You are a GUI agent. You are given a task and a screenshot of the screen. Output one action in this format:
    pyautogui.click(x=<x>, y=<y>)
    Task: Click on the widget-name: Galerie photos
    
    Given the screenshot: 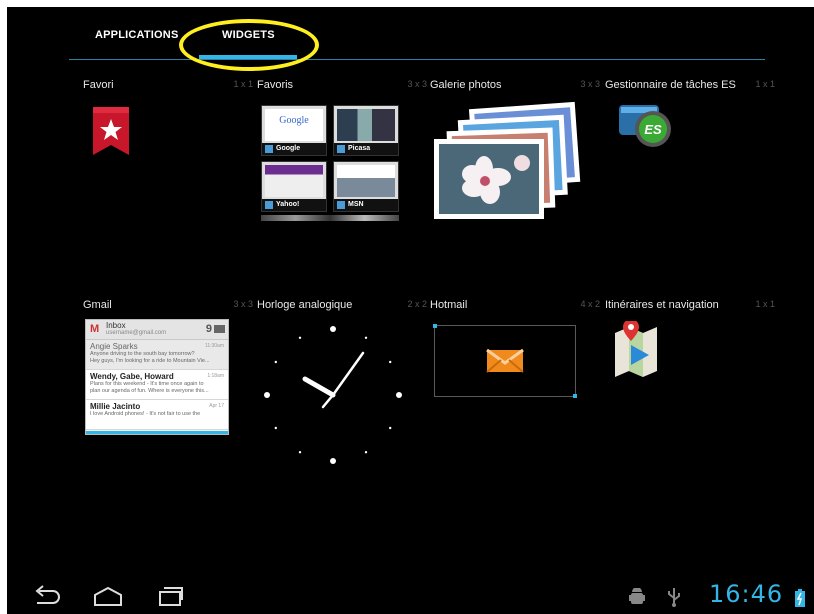 What is the action you would take?
    pyautogui.click(x=466, y=85)
    